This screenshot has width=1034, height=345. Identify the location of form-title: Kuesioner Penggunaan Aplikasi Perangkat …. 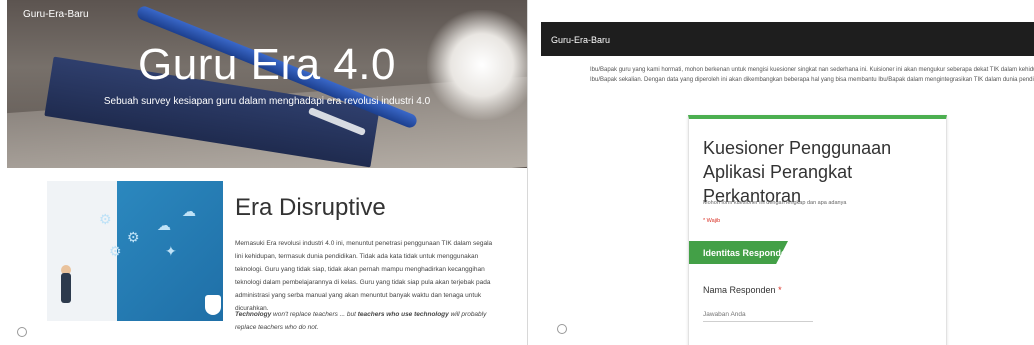
(797, 172).